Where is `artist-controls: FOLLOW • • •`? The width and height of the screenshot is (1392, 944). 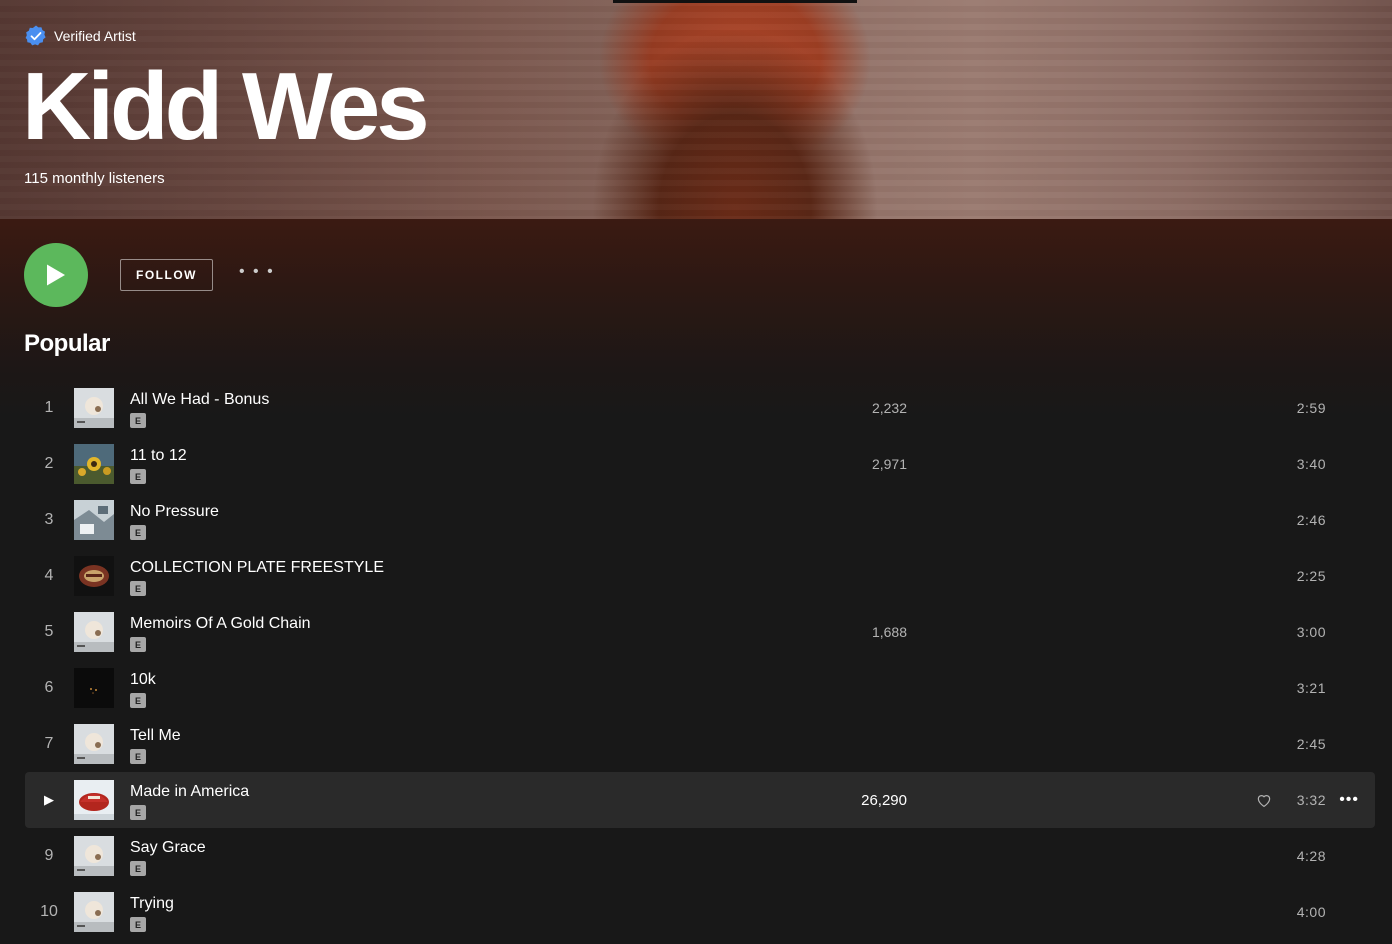
artist-controls: FOLLOW • • • is located at coordinates (149, 275).